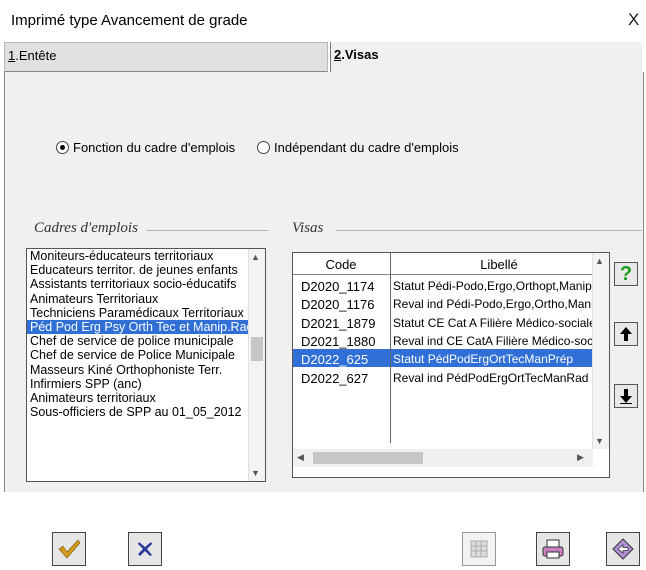 The height and width of the screenshot is (570, 646). I want to click on visa-code: D2021_1880, so click(338, 341).